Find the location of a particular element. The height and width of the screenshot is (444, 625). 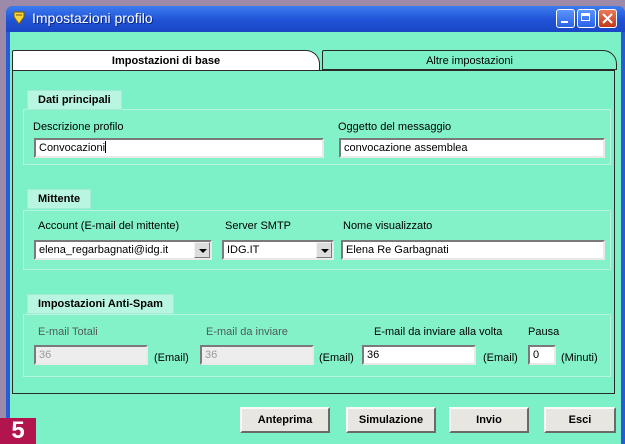

pausa-input: 0 is located at coordinates (542, 355).